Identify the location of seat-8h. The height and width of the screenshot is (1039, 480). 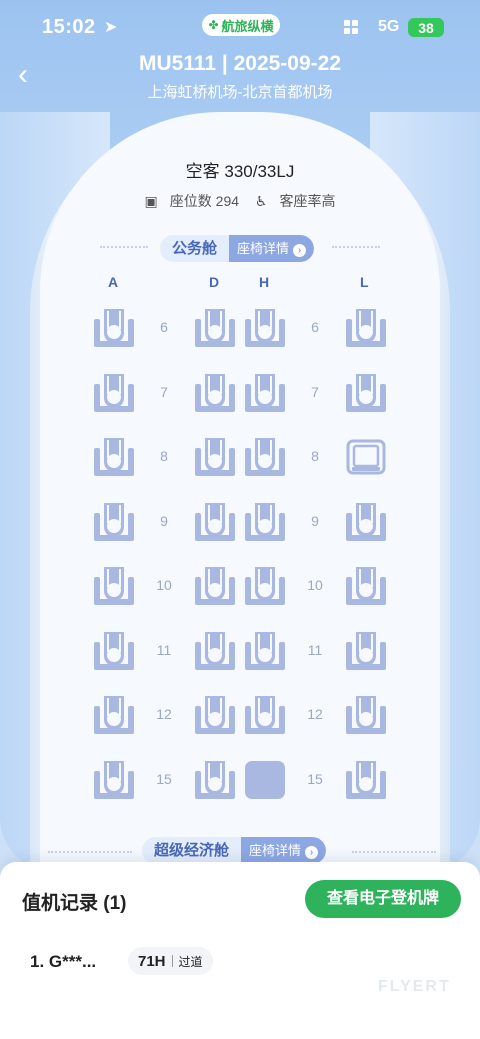
(265, 457).